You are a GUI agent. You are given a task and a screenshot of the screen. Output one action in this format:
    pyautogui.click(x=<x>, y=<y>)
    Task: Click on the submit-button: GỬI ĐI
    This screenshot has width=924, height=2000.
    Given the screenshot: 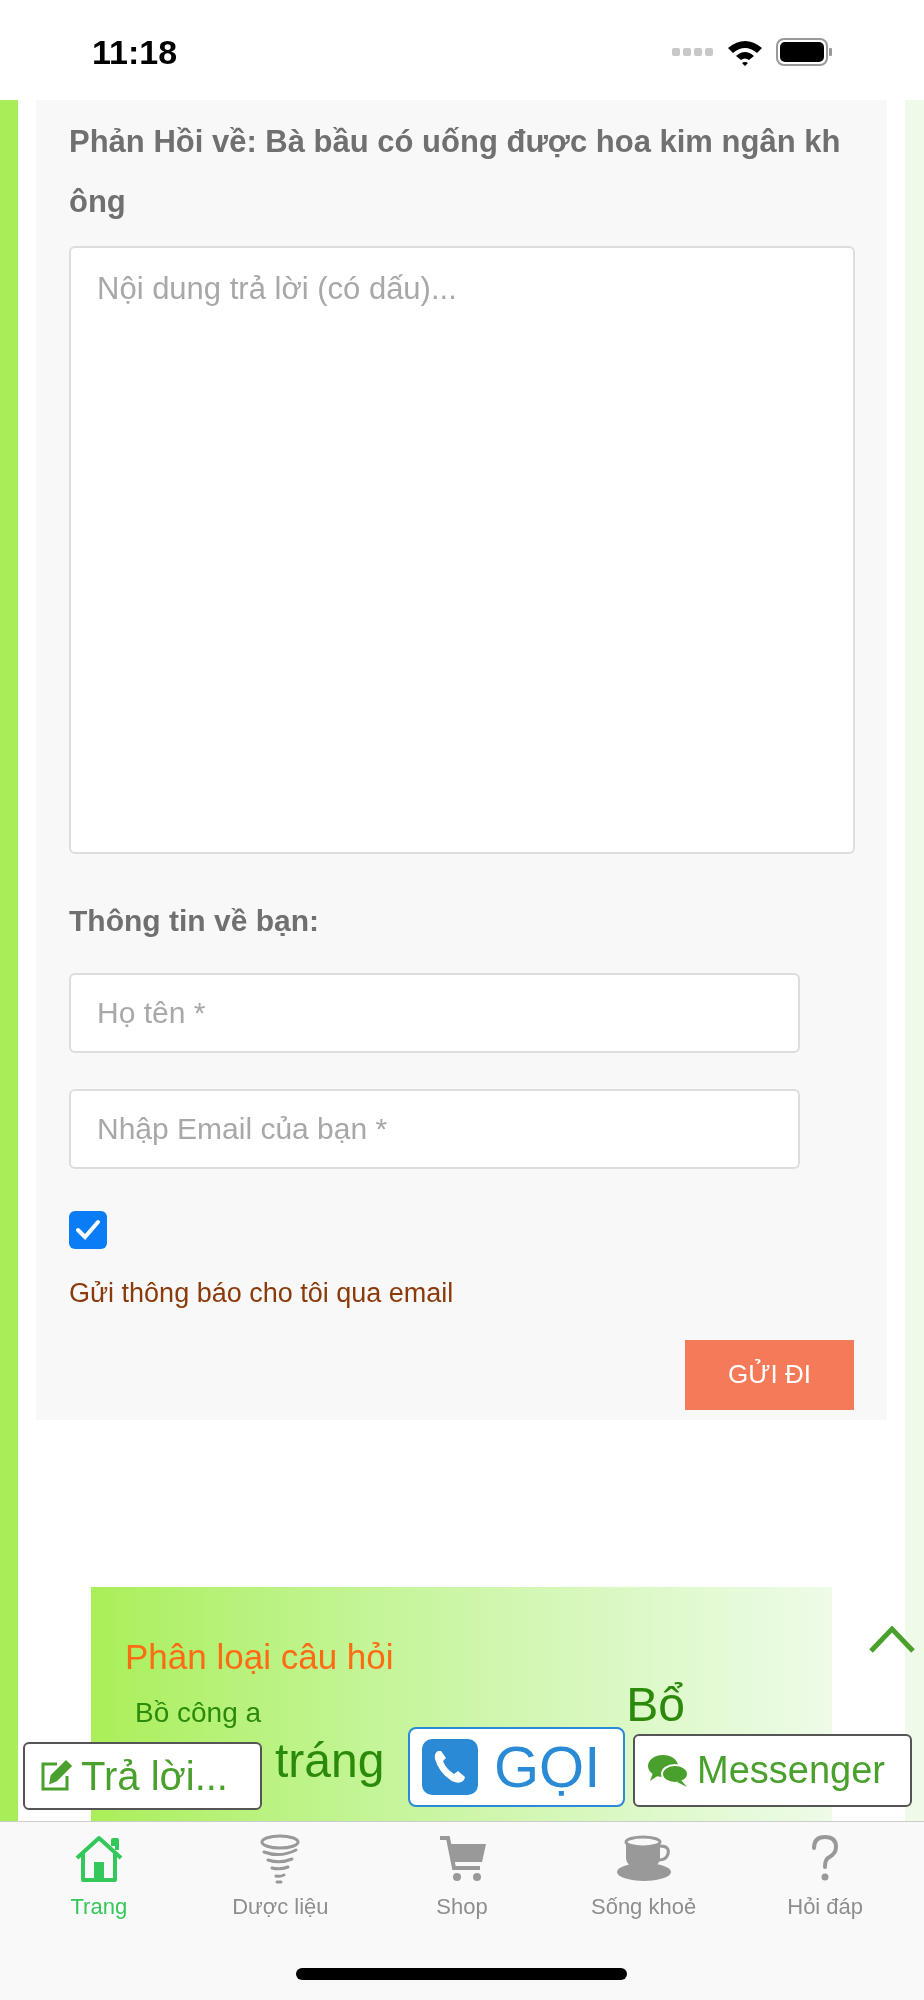 What is the action you would take?
    pyautogui.click(x=769, y=1374)
    